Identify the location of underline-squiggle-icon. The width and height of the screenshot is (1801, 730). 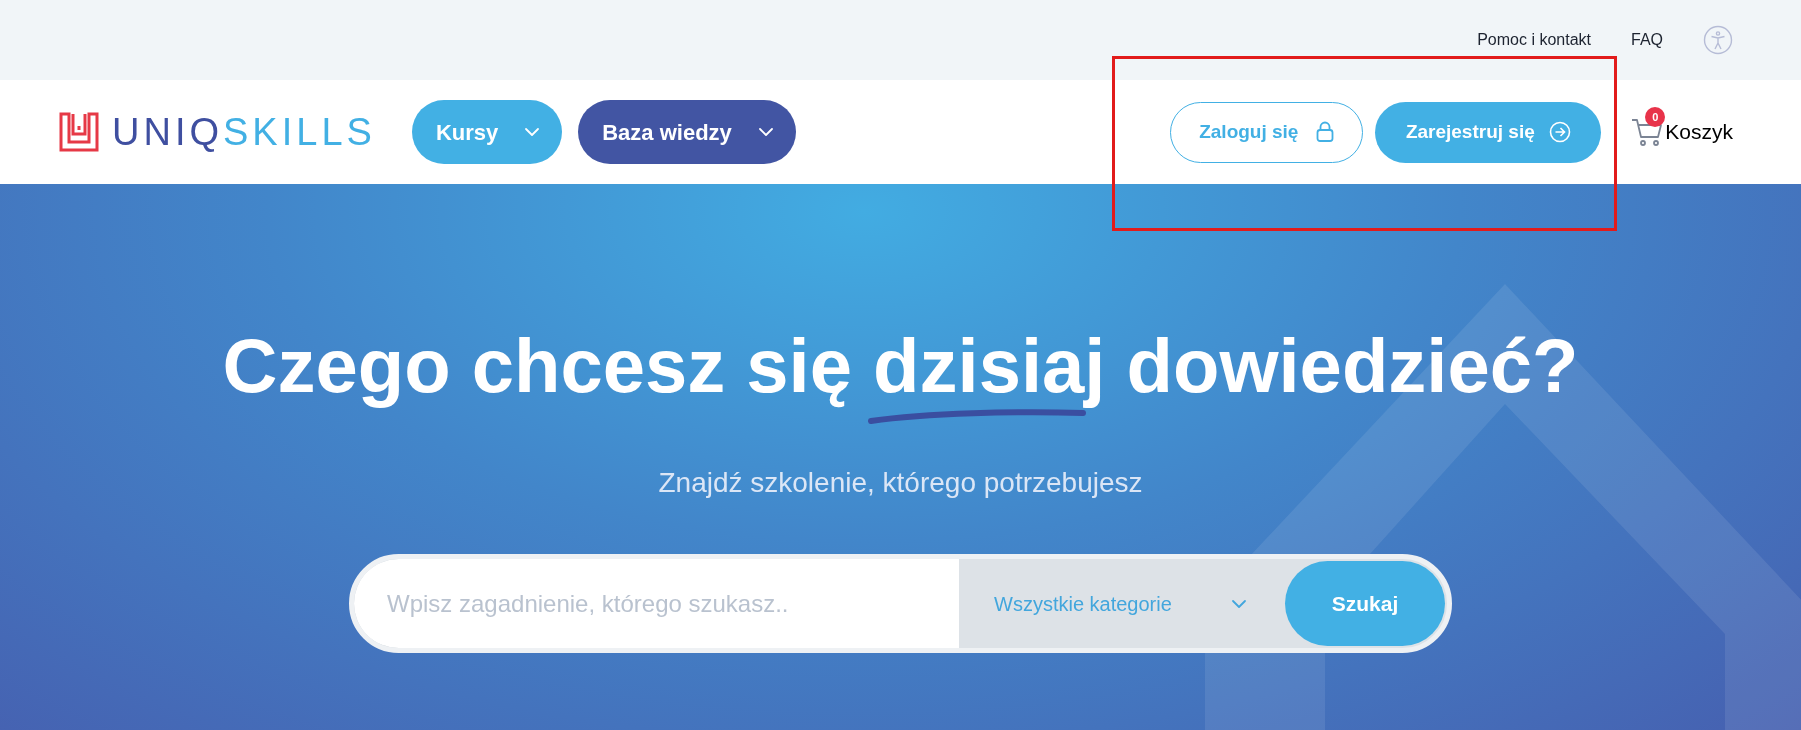
(977, 417).